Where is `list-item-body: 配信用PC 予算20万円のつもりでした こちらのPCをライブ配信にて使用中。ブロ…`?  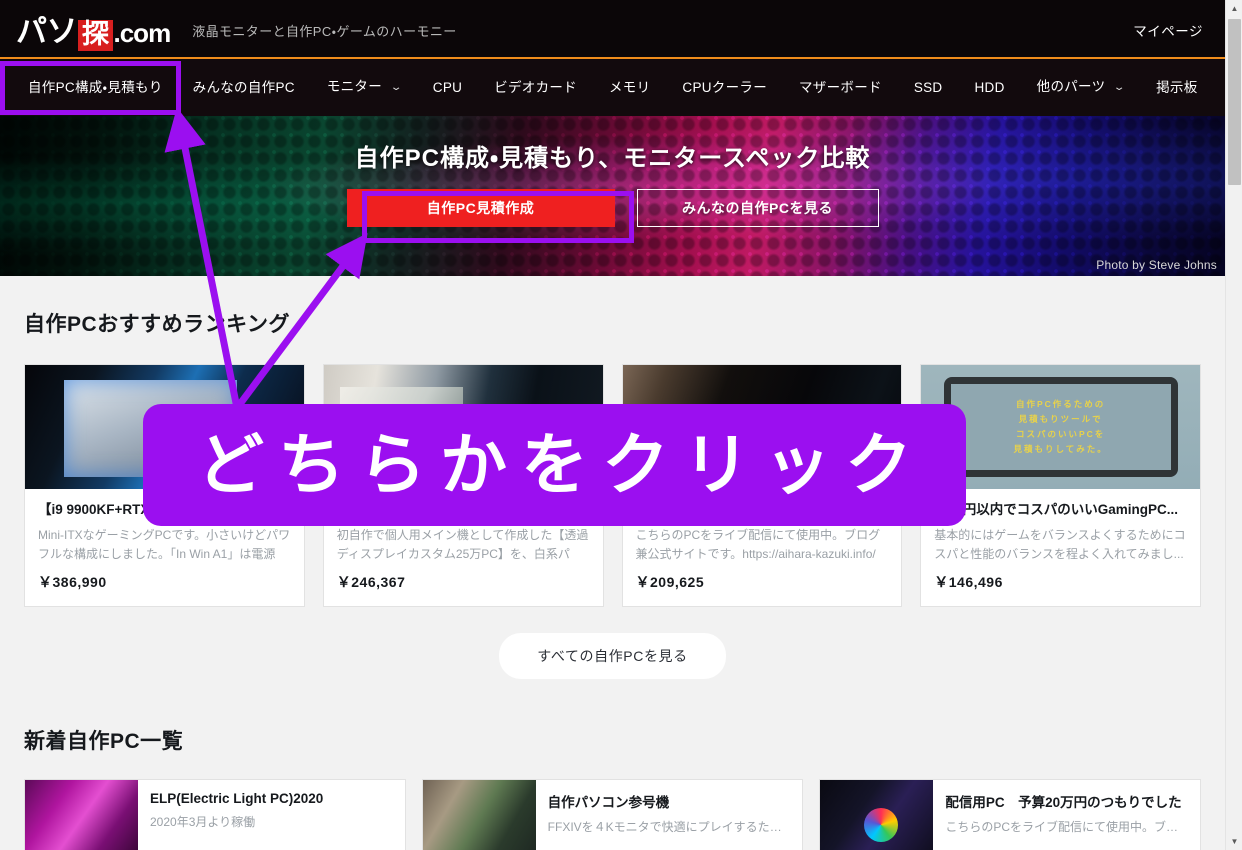
list-item-body: 配信用PC 予算20万円のつもりでした こちらのPCをライブ配信にて使用中。ブロ… is located at coordinates (1066, 815).